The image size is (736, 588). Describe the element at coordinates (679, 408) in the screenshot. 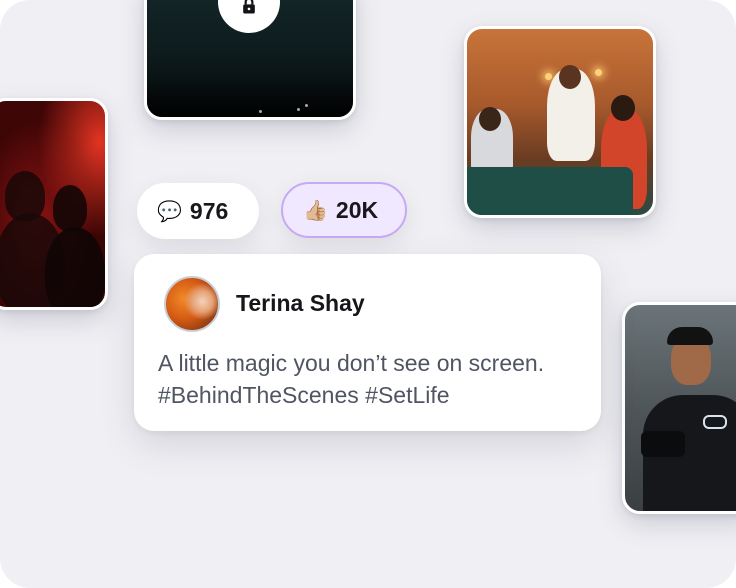

I see `cameraman-photo` at that location.